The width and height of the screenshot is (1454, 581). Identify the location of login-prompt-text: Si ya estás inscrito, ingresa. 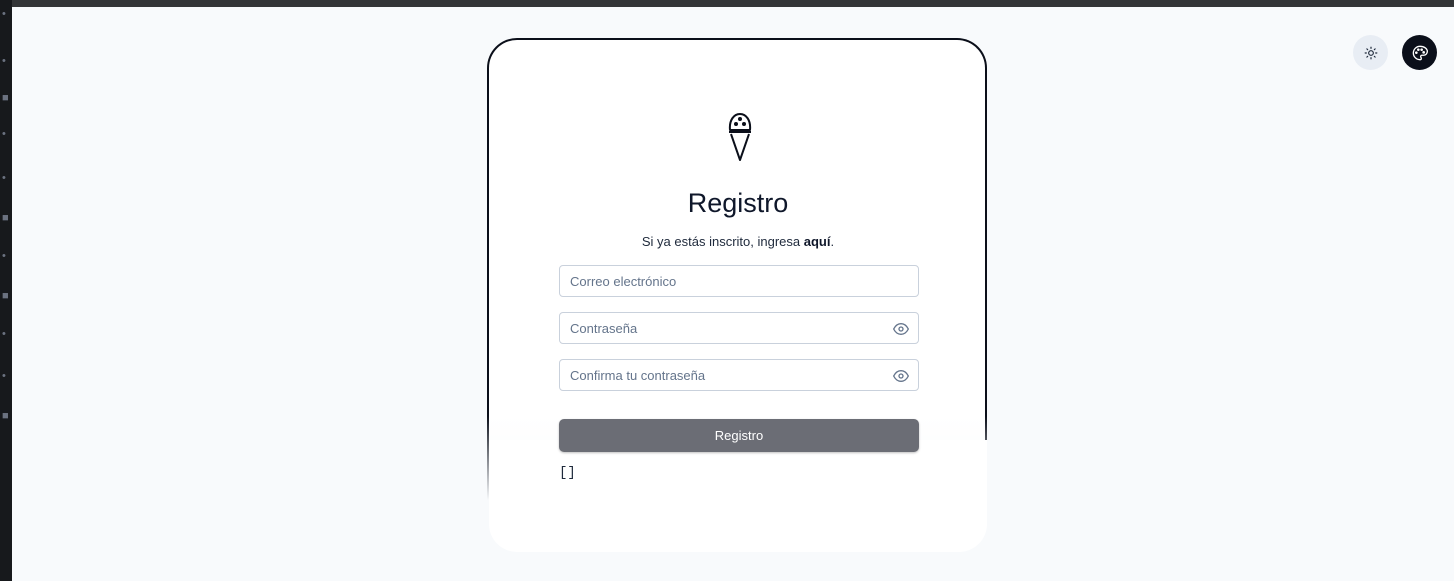
(722, 241).